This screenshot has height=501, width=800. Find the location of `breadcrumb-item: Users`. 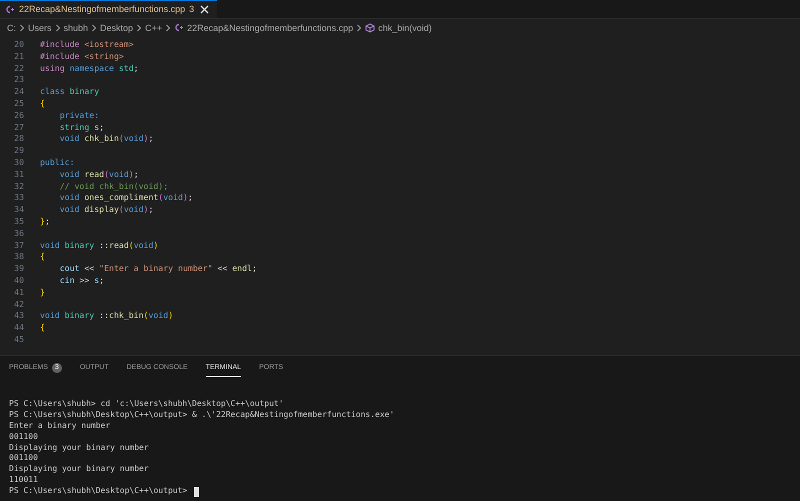

breadcrumb-item: Users is located at coordinates (40, 27).